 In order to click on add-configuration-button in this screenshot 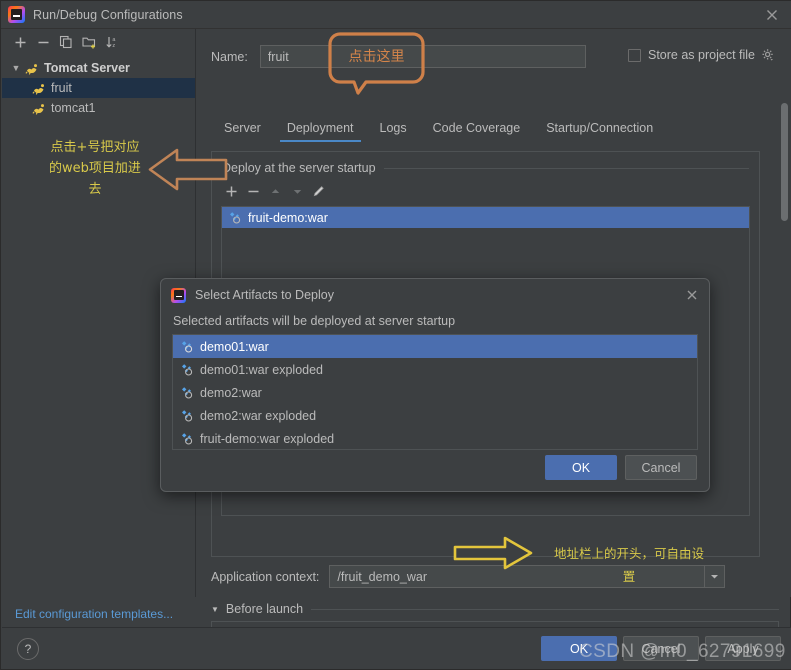, I will do `click(20, 42)`.